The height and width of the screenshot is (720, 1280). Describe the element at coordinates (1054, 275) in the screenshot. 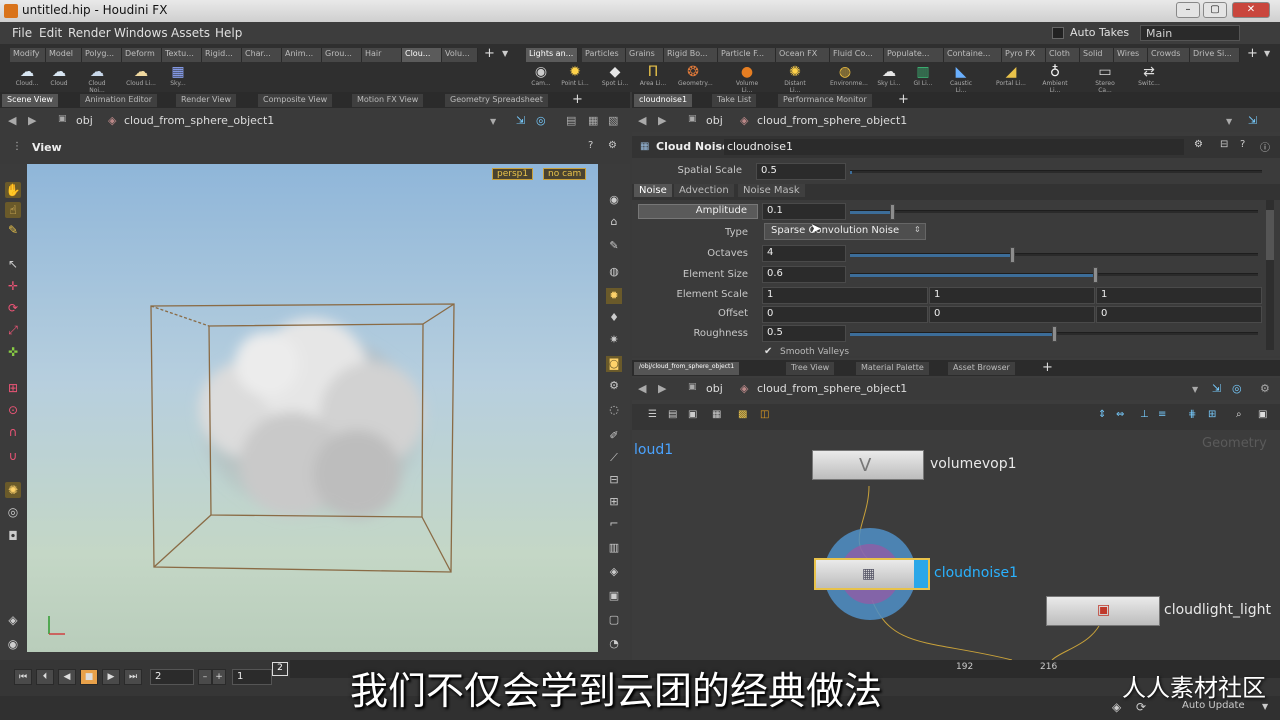

I see `element-size-slider` at that location.